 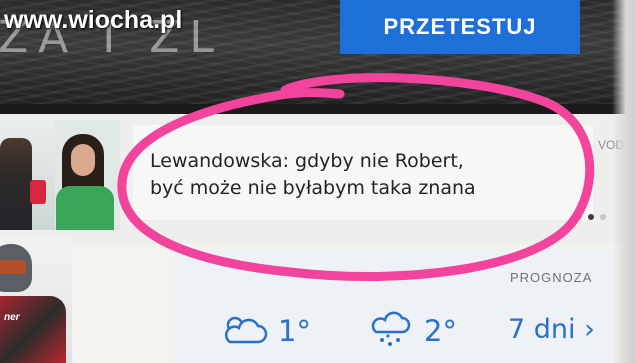 What do you see at coordinates (83, 160) in the screenshot?
I see `thumbnail-person-face` at bounding box center [83, 160].